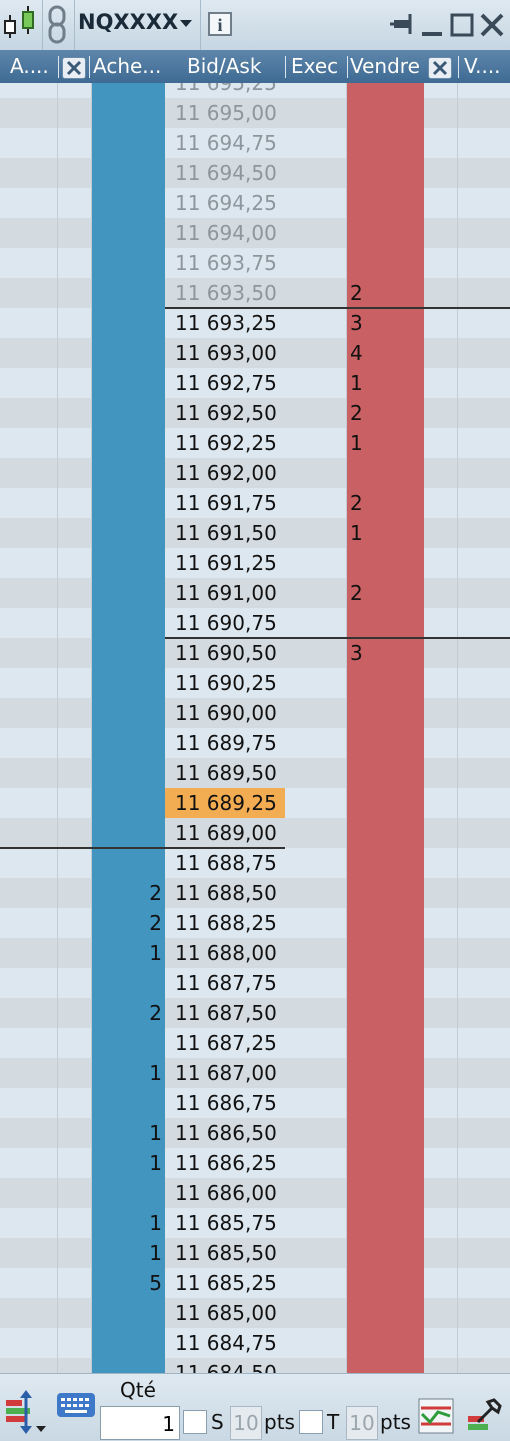 The height and width of the screenshot is (1441, 510). Describe the element at coordinates (225, 953) in the screenshot. I see `price-cell: 11 688,00` at that location.